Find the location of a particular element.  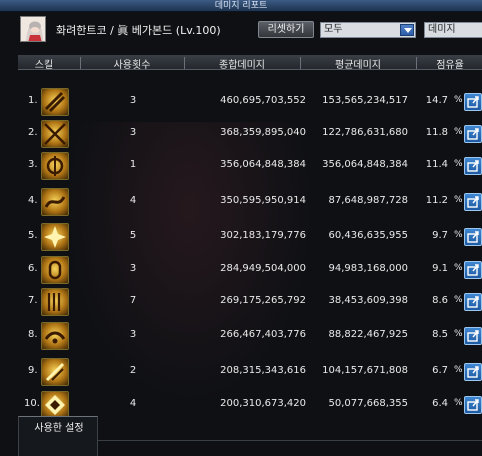

row-share: 8.6 is located at coordinates (440, 300).